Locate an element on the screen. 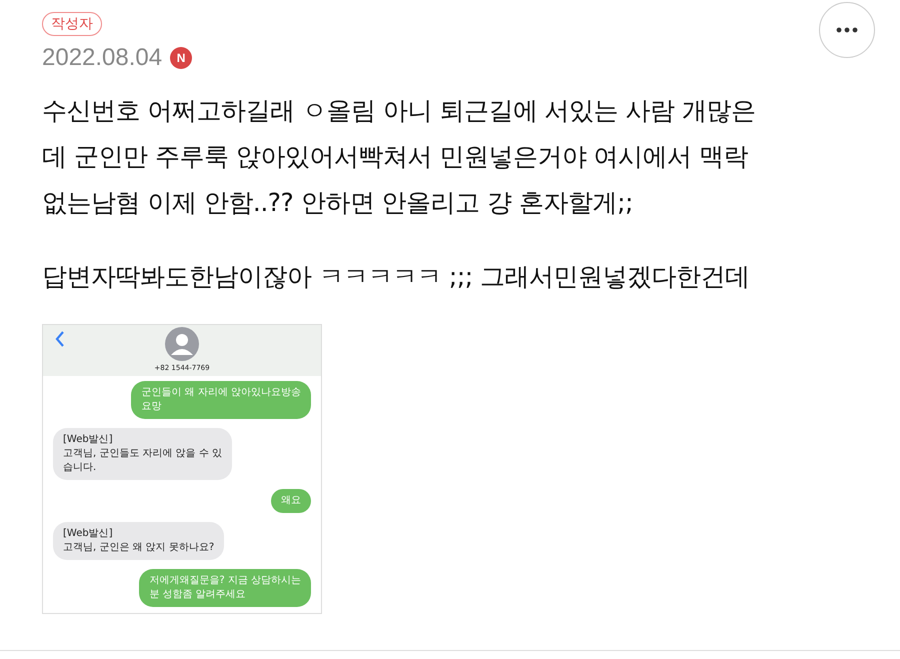  new-badge: N is located at coordinates (181, 58).